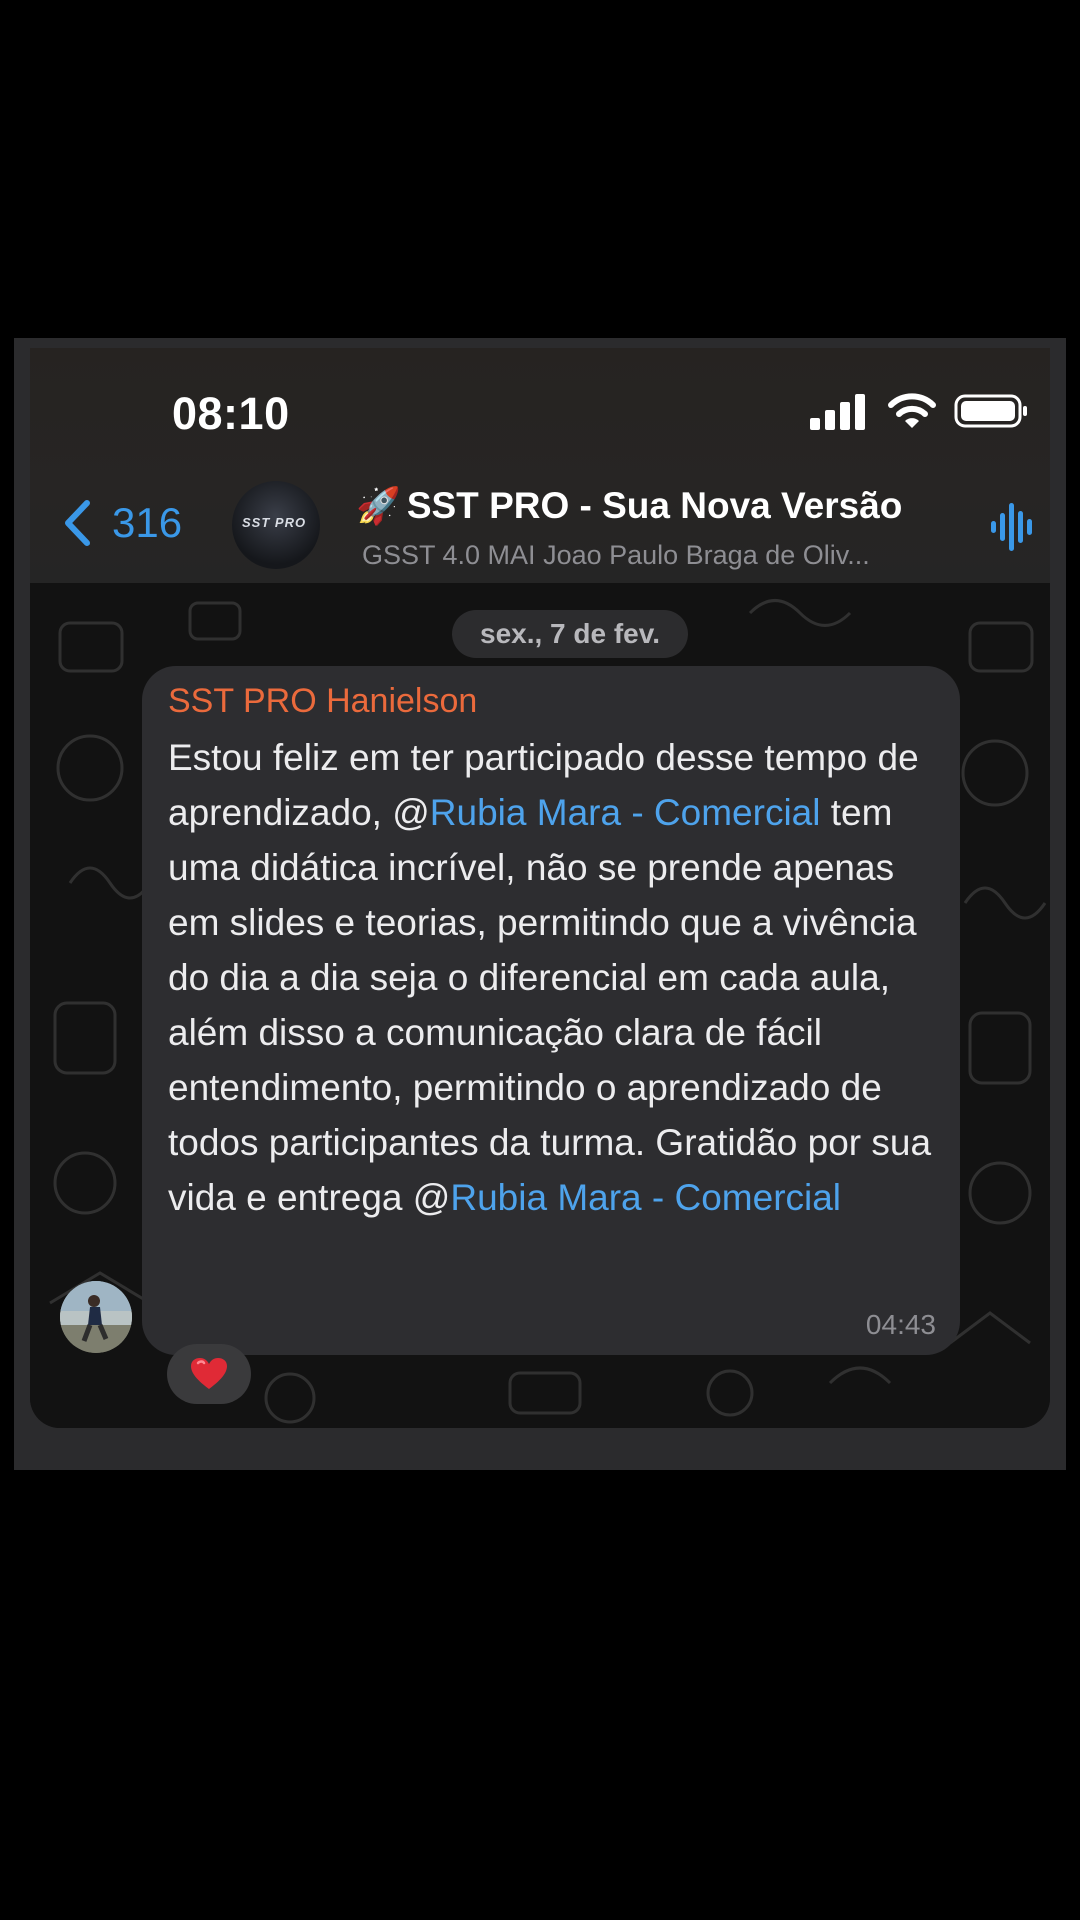  What do you see at coordinates (274, 522) in the screenshot?
I see `group-avatar-logo: SST PRO` at bounding box center [274, 522].